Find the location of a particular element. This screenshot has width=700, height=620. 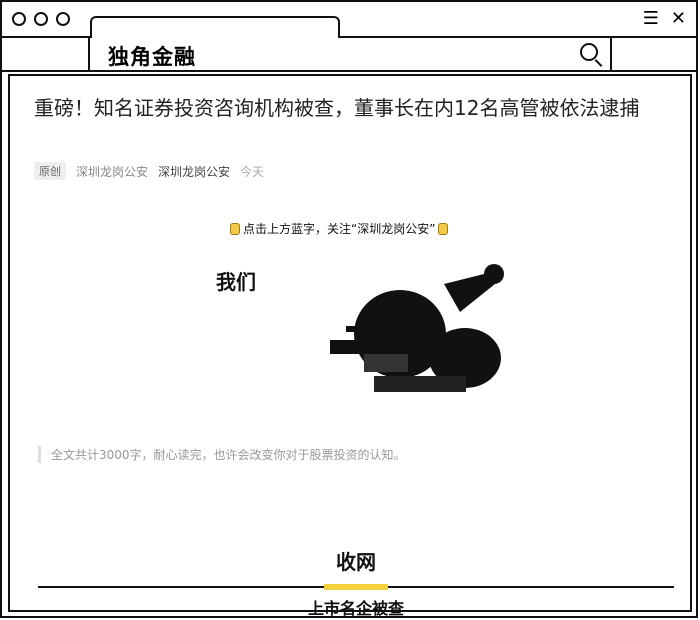

section-header: 收网 上市名企被查 is located at coordinates (356, 582).